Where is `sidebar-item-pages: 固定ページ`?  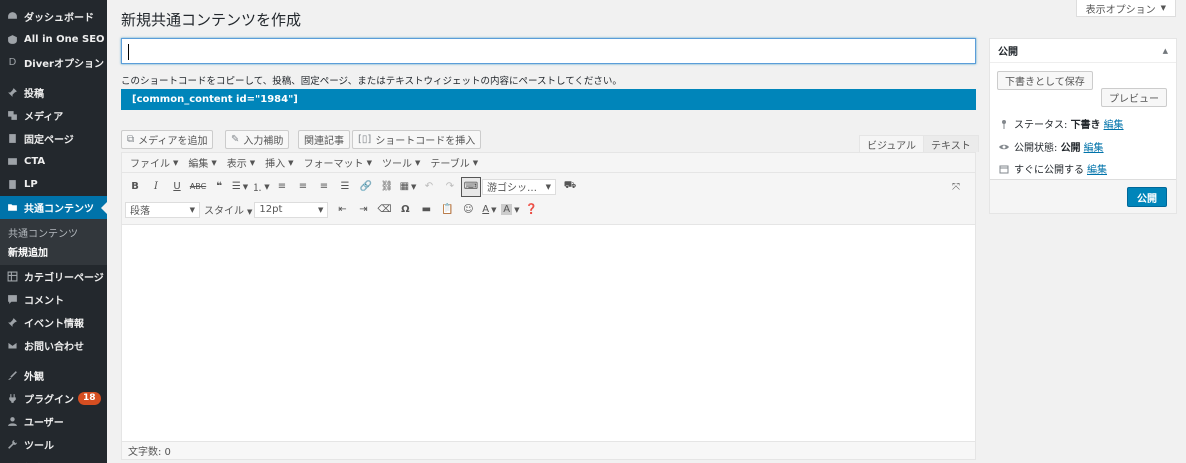 sidebar-item-pages: 固定ページ is located at coordinates (53, 138).